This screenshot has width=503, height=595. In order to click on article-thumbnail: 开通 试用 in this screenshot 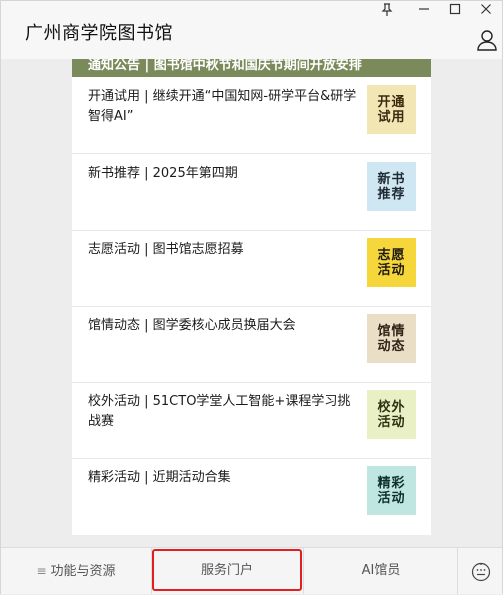, I will do `click(391, 109)`.